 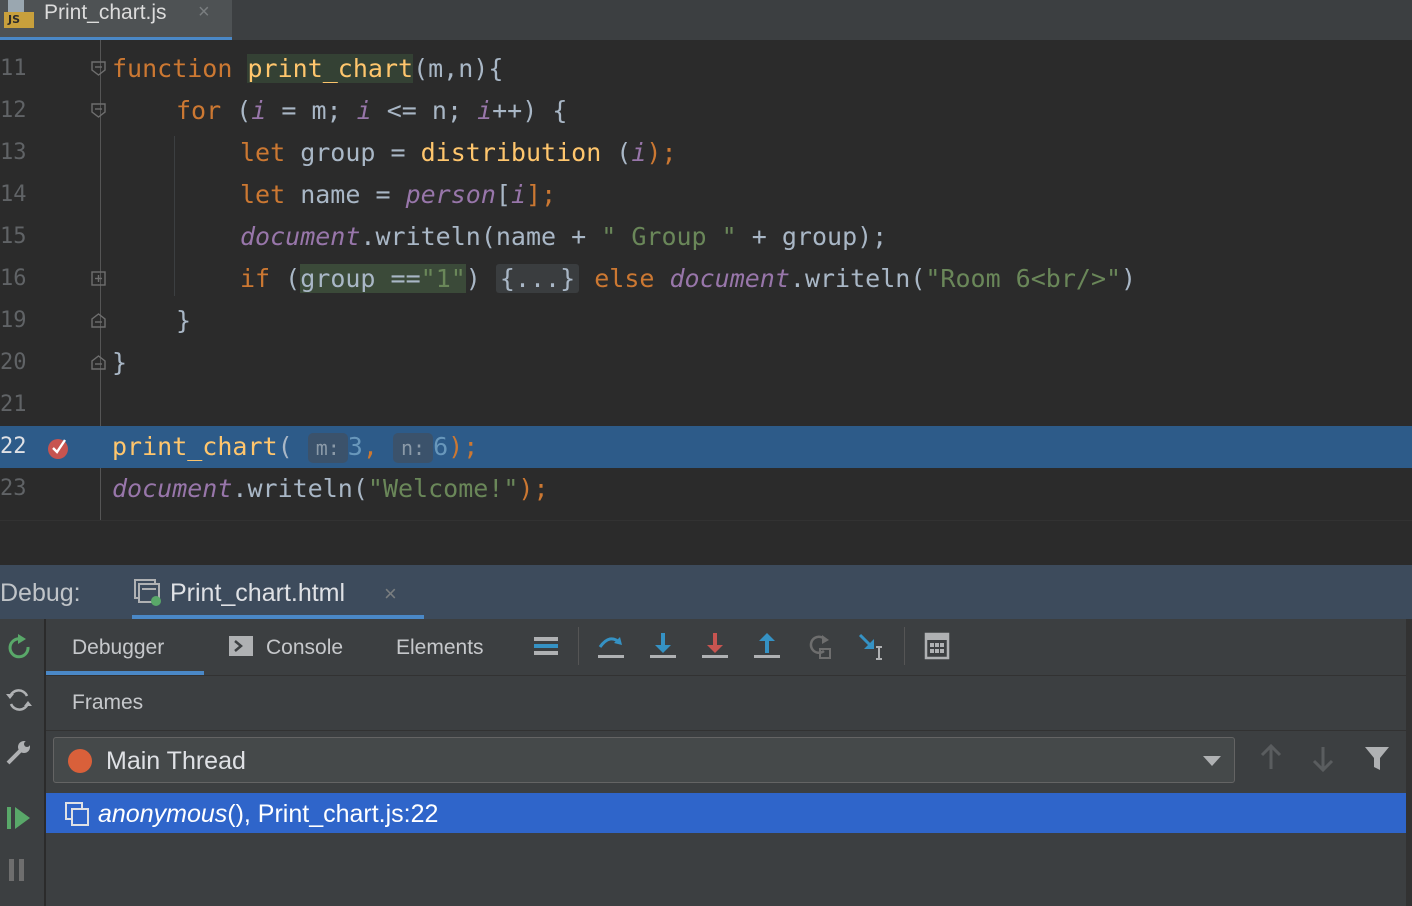 I want to click on folded-block: {...}, so click(x=537, y=278).